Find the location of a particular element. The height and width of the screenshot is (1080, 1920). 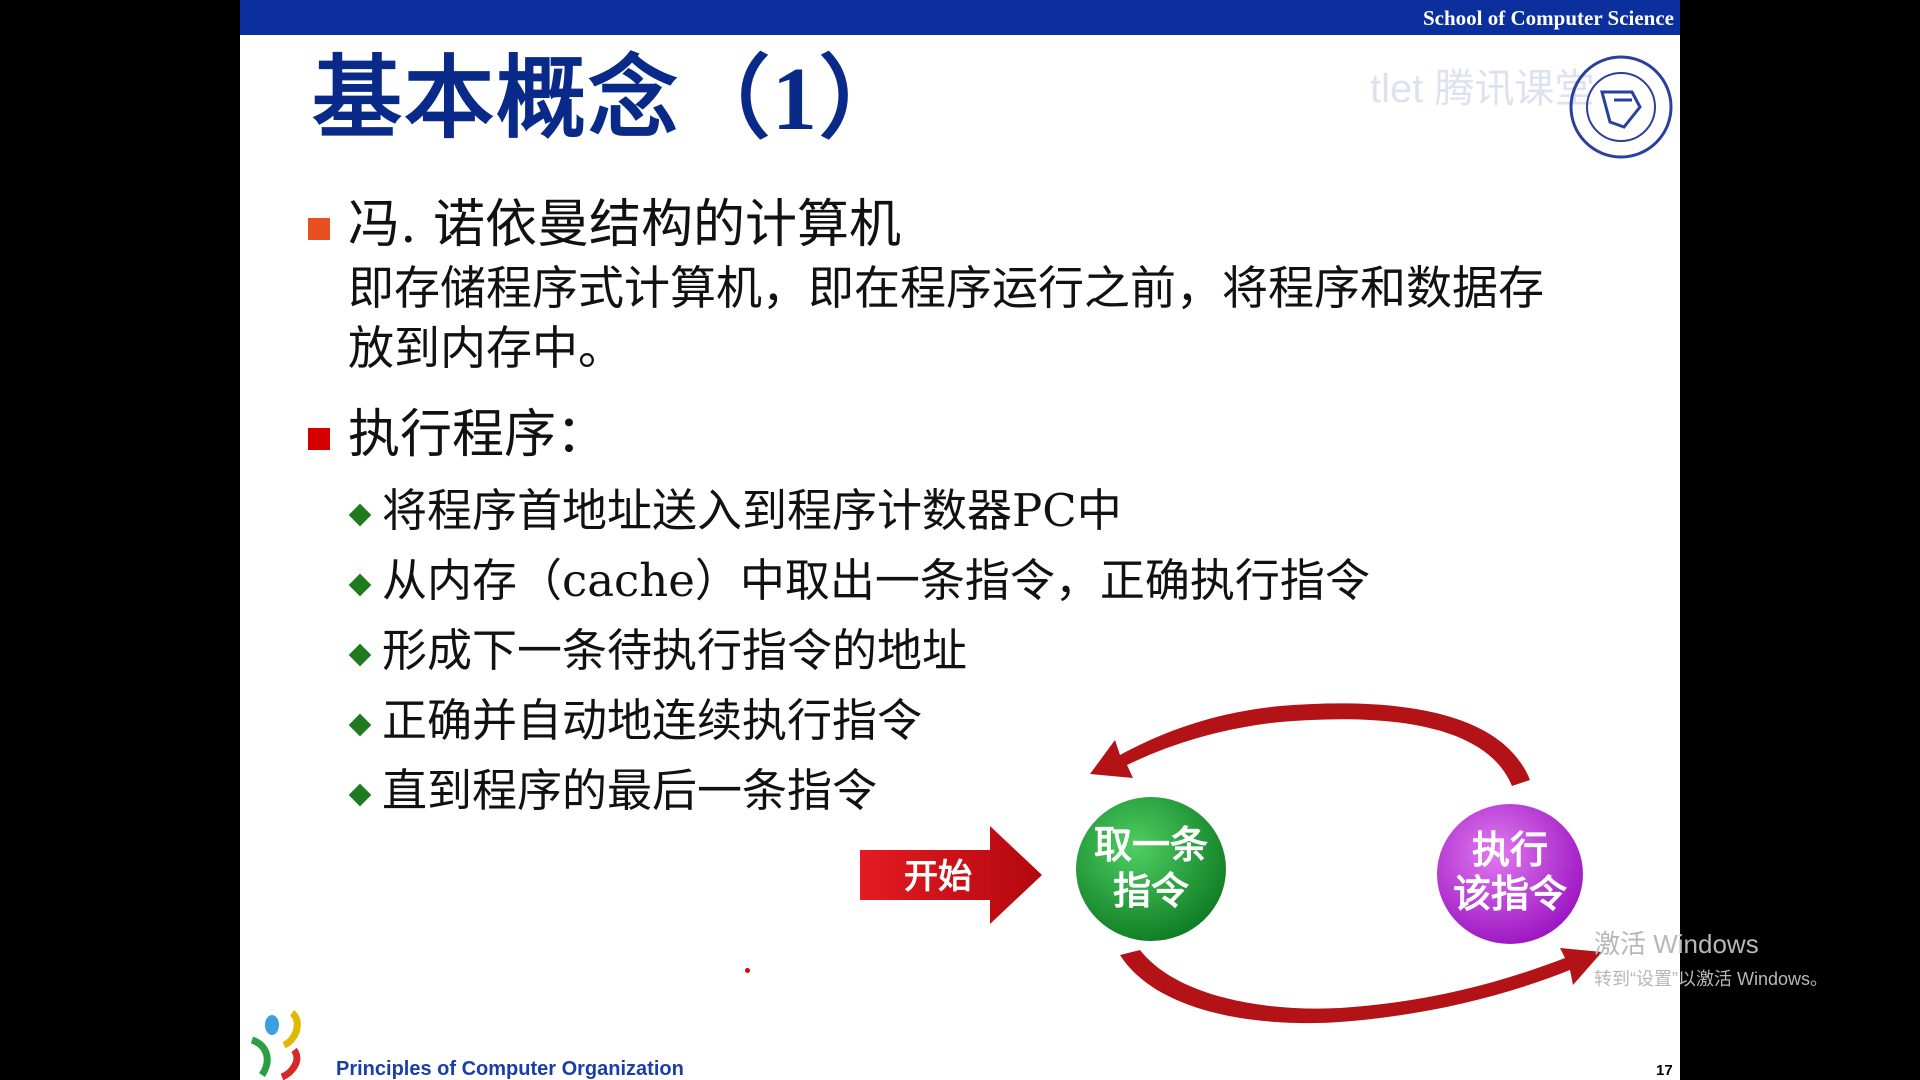

course-logo-icon is located at coordinates (275, 1045).